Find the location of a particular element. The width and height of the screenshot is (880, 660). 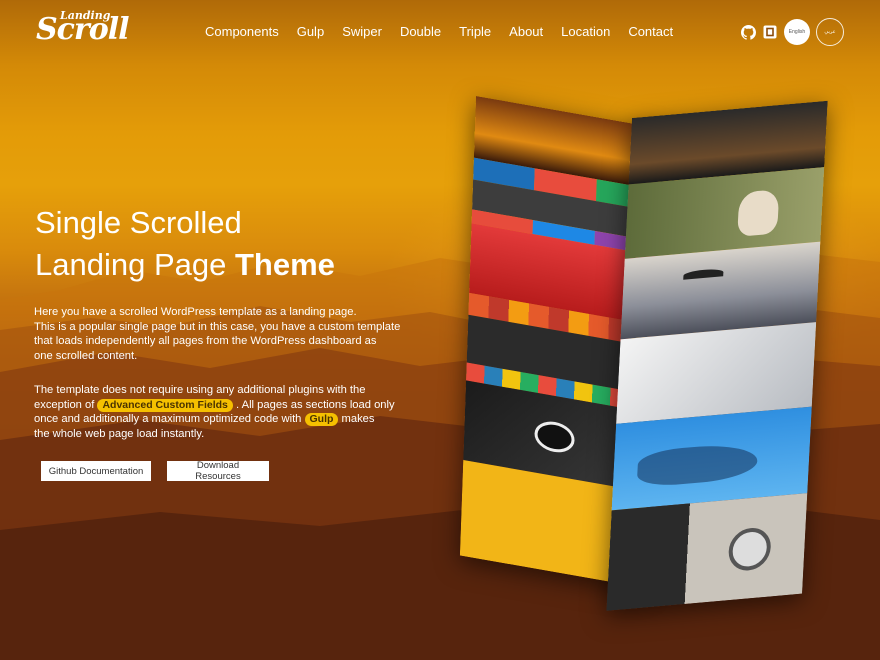

nav-about: About is located at coordinates (526, 31).